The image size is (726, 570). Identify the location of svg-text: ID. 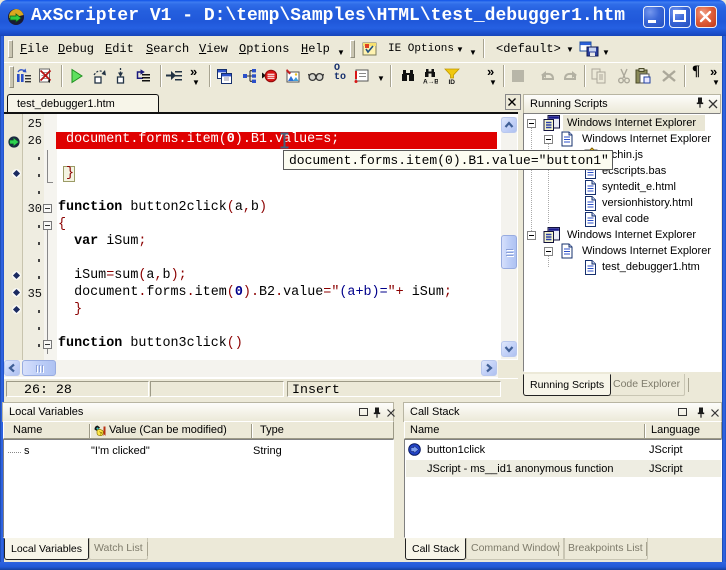
(452, 81).